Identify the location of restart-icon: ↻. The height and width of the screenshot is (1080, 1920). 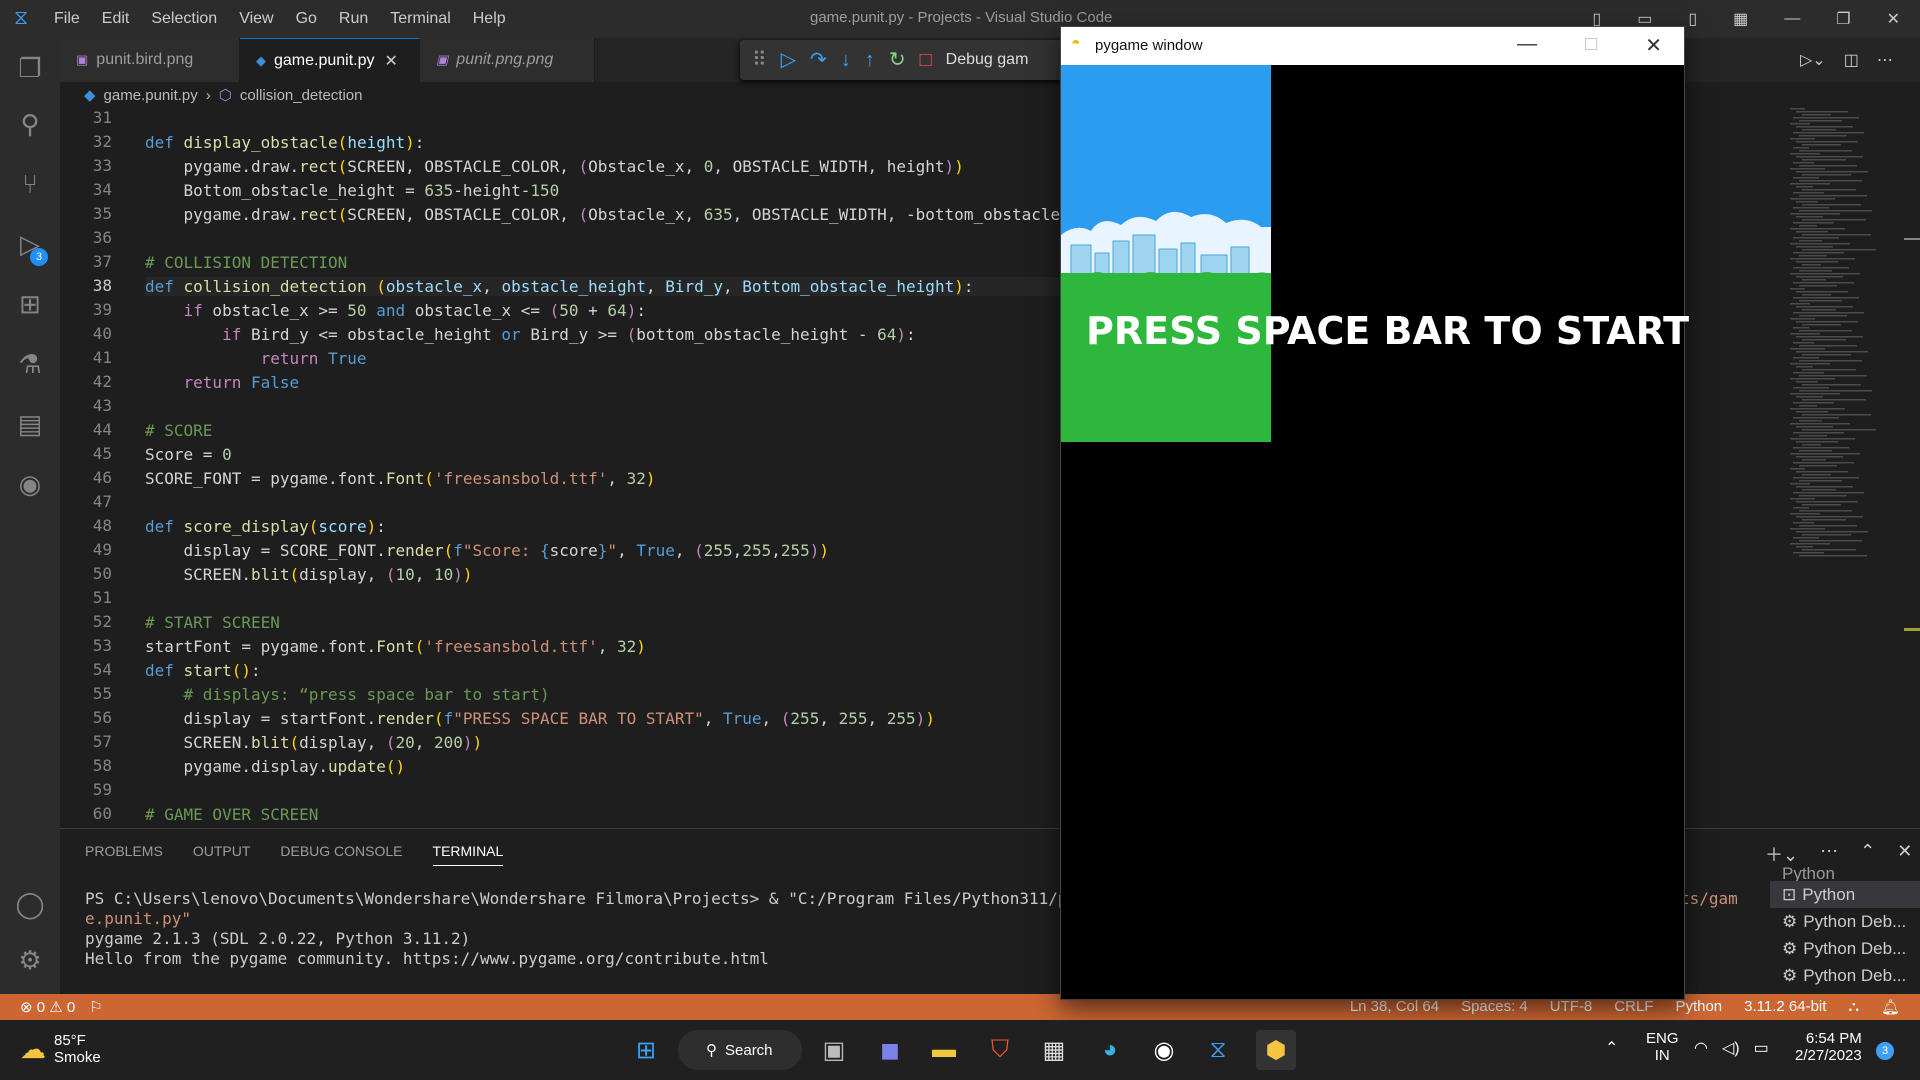
(897, 60).